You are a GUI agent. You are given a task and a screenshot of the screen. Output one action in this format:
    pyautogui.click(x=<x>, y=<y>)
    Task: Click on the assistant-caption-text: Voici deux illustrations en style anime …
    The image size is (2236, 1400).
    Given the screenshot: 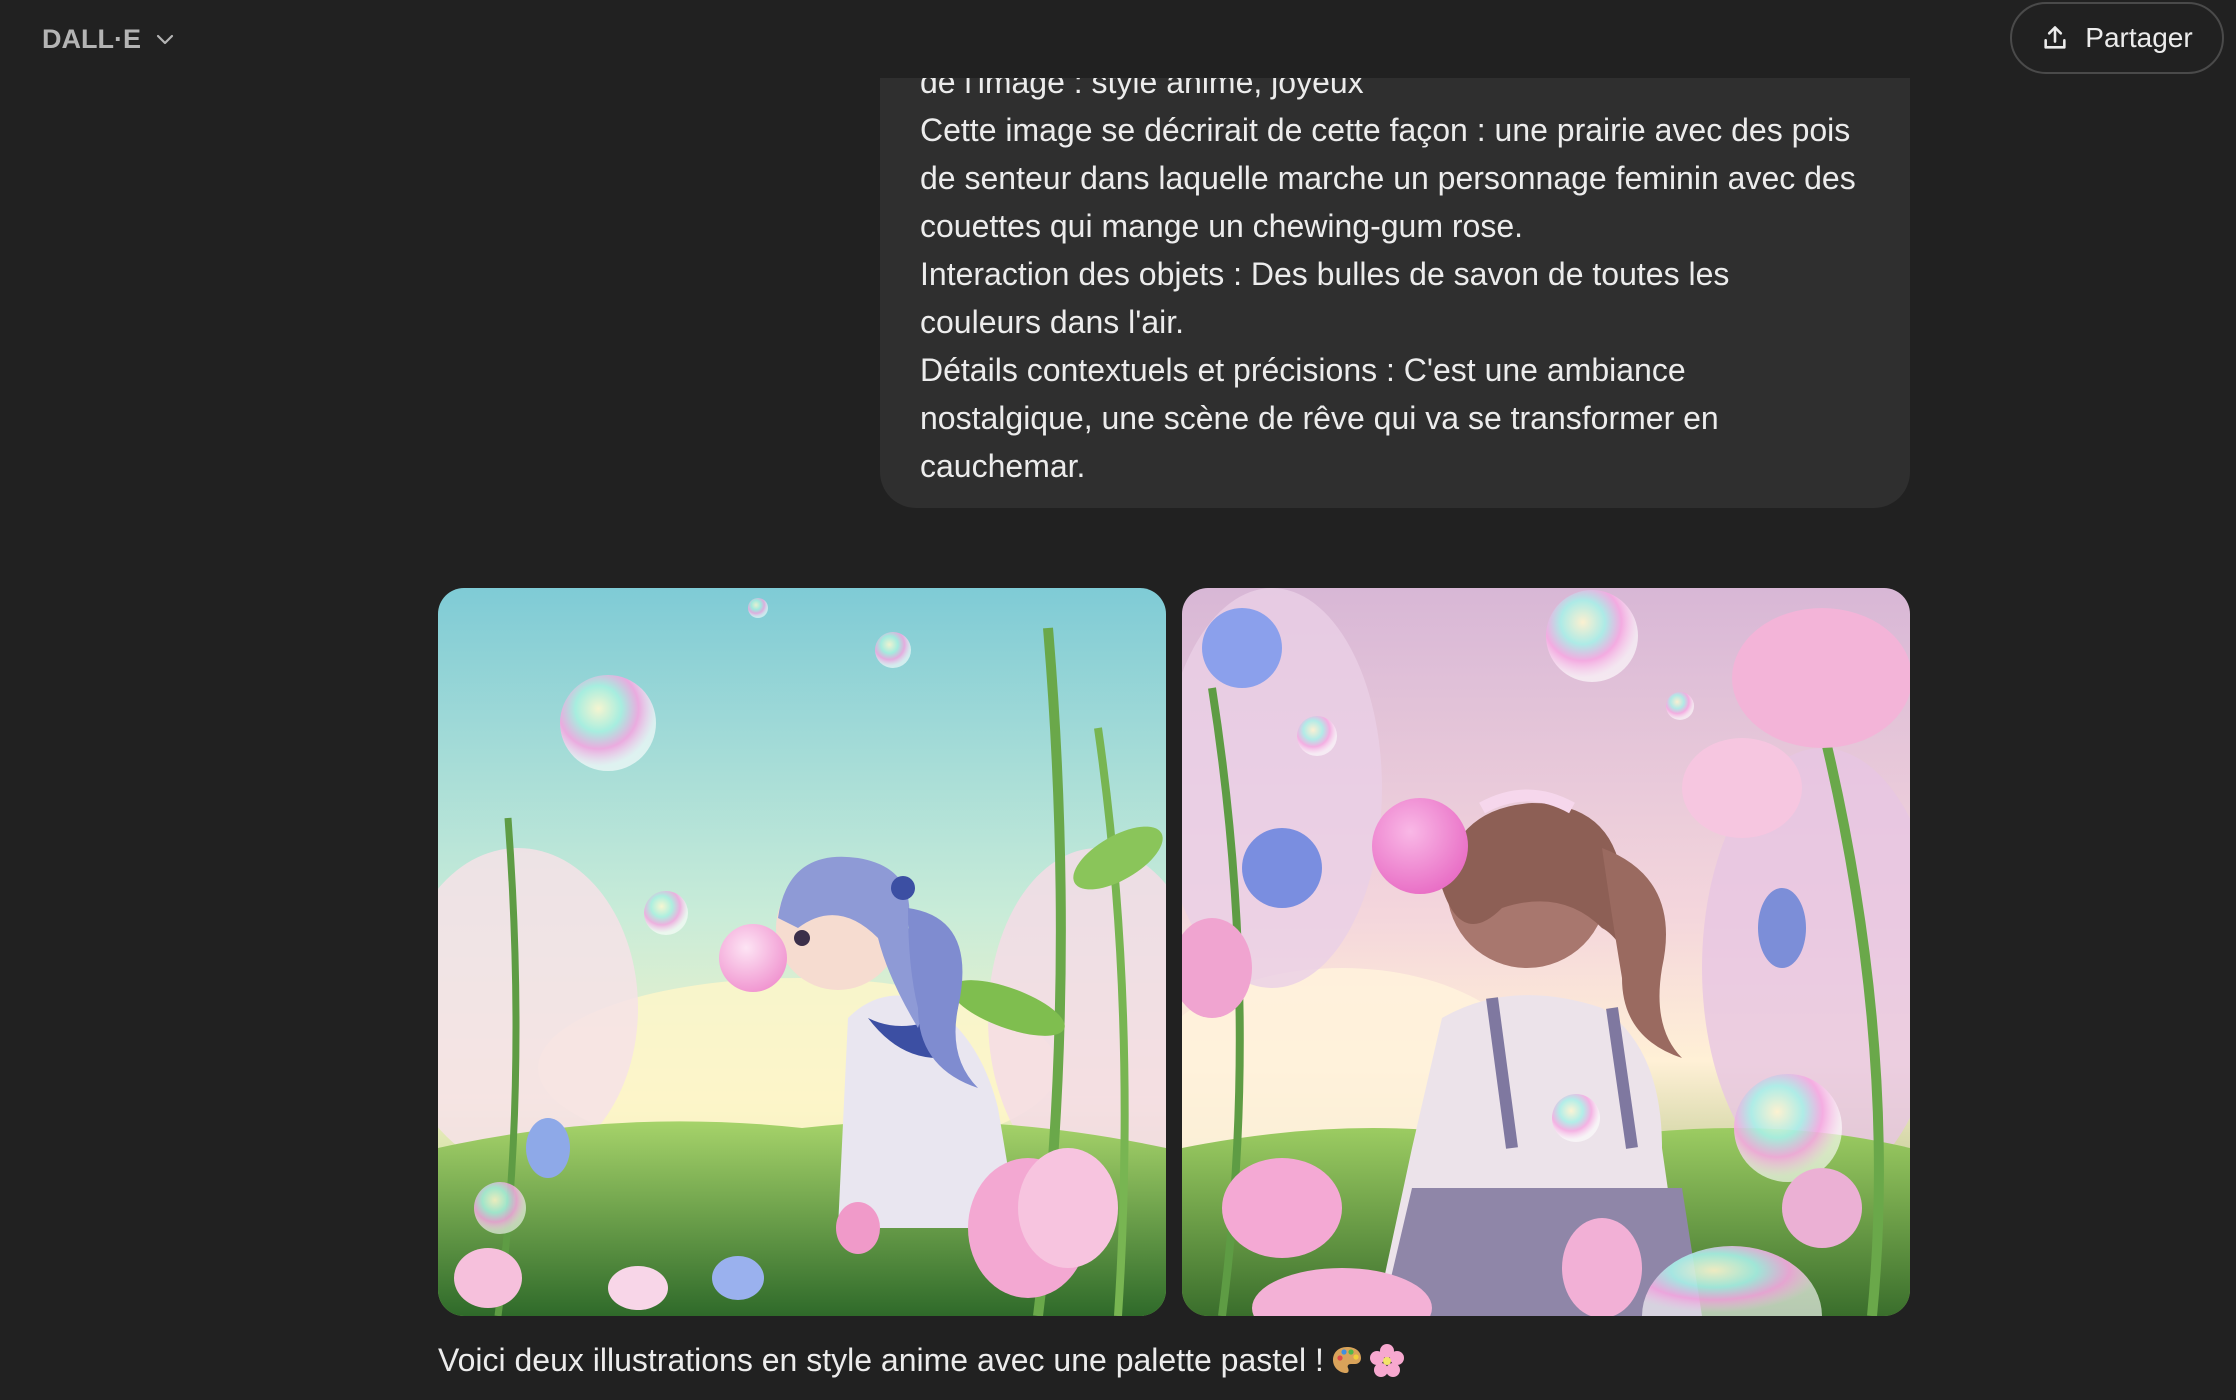 What is the action you would take?
    pyautogui.click(x=881, y=1360)
    